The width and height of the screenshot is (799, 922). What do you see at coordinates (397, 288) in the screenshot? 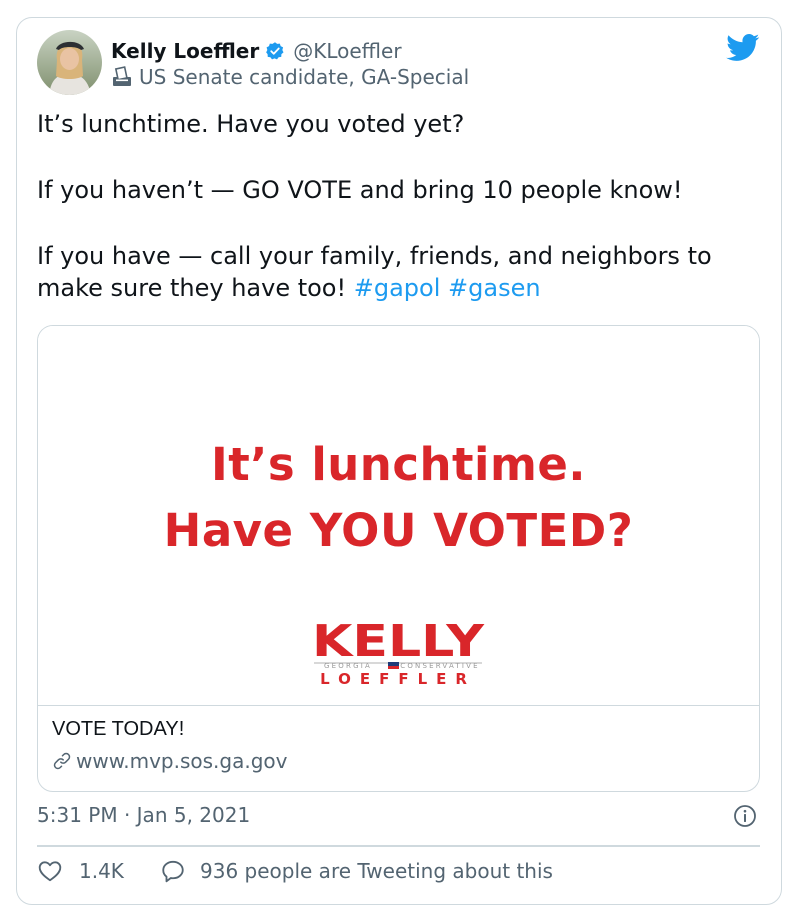
I see `hashtag-gapol: #gapol` at bounding box center [397, 288].